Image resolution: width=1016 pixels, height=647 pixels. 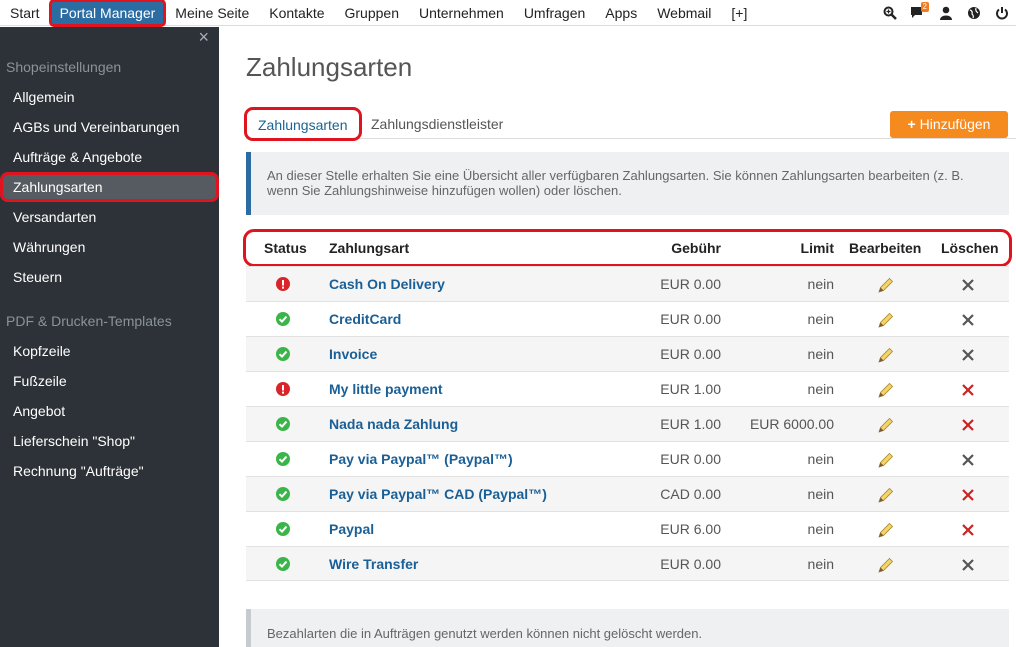 What do you see at coordinates (109, 187) in the screenshot?
I see `sidebar-item-zahlungsarten: Zahlungsarten` at bounding box center [109, 187].